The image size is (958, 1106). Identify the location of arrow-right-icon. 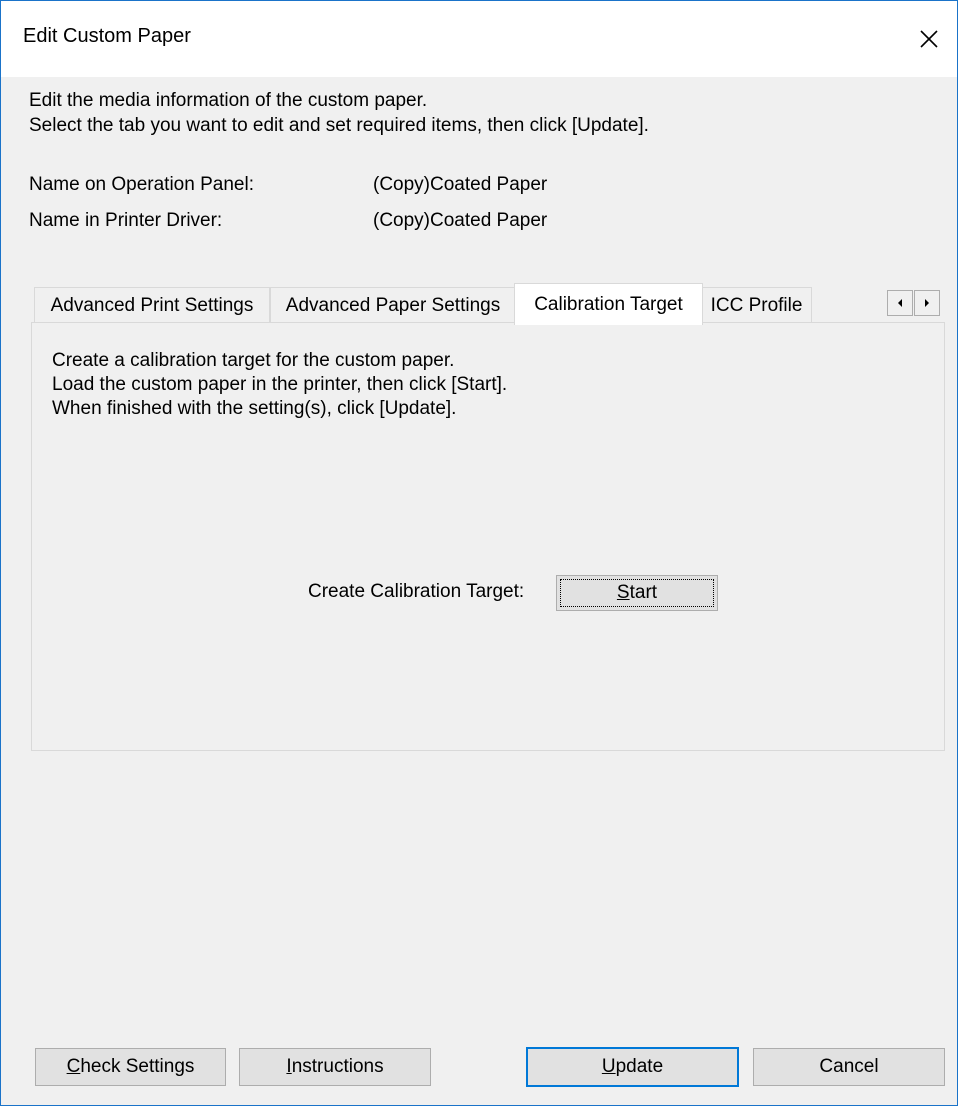
(927, 303).